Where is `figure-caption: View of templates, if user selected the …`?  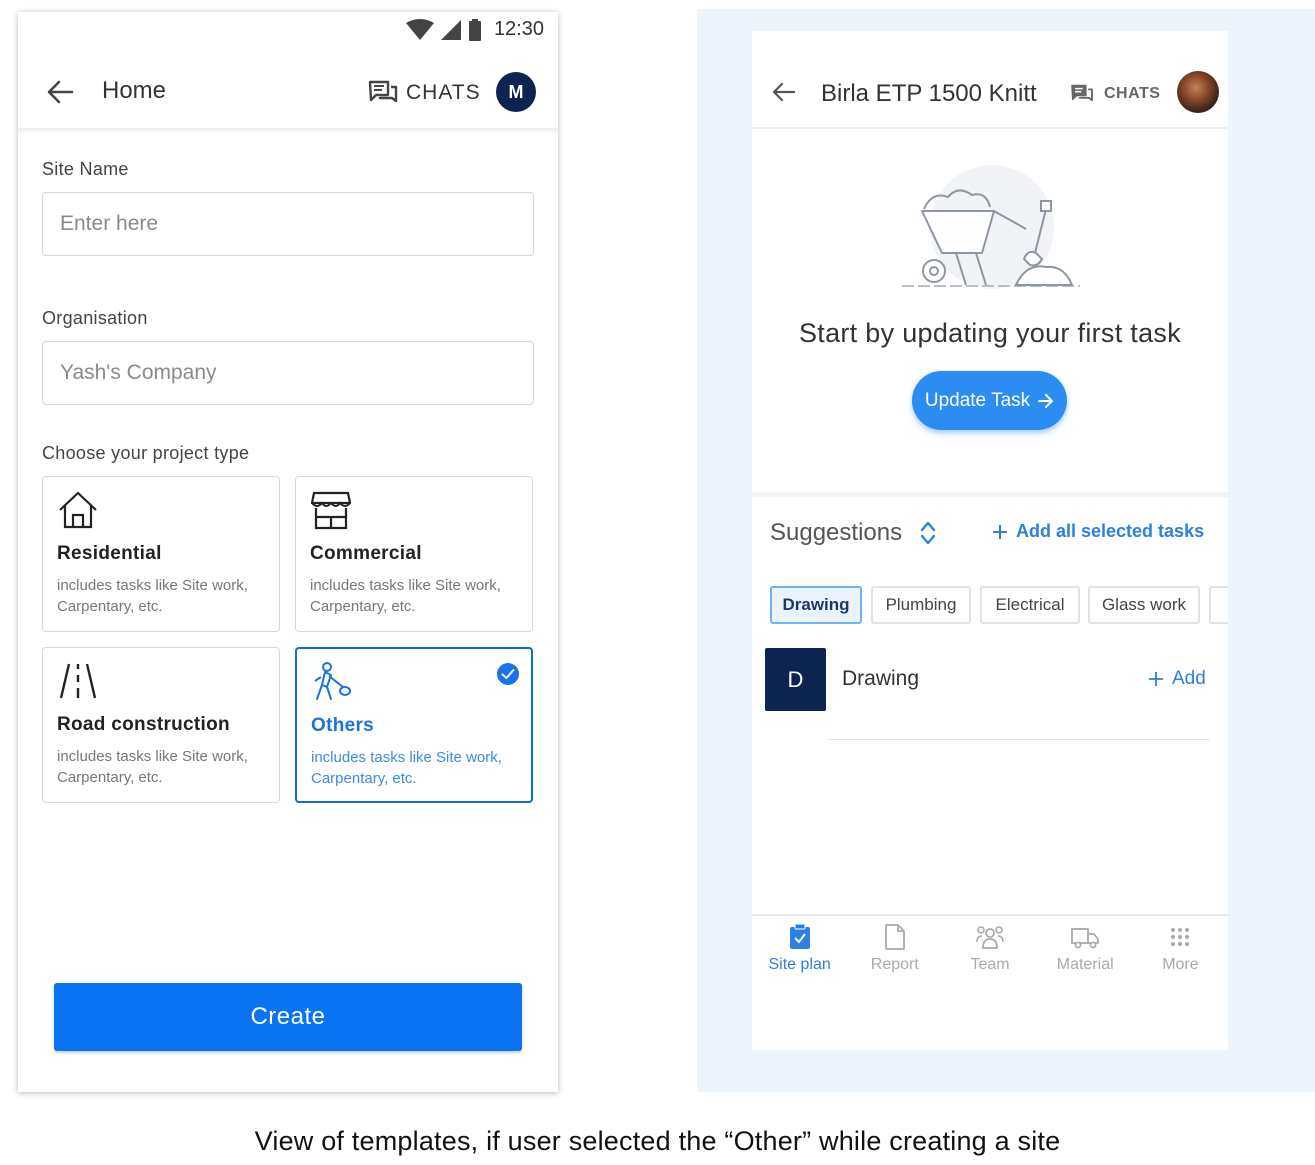
figure-caption: View of templates, if user selected the … is located at coordinates (657, 1141).